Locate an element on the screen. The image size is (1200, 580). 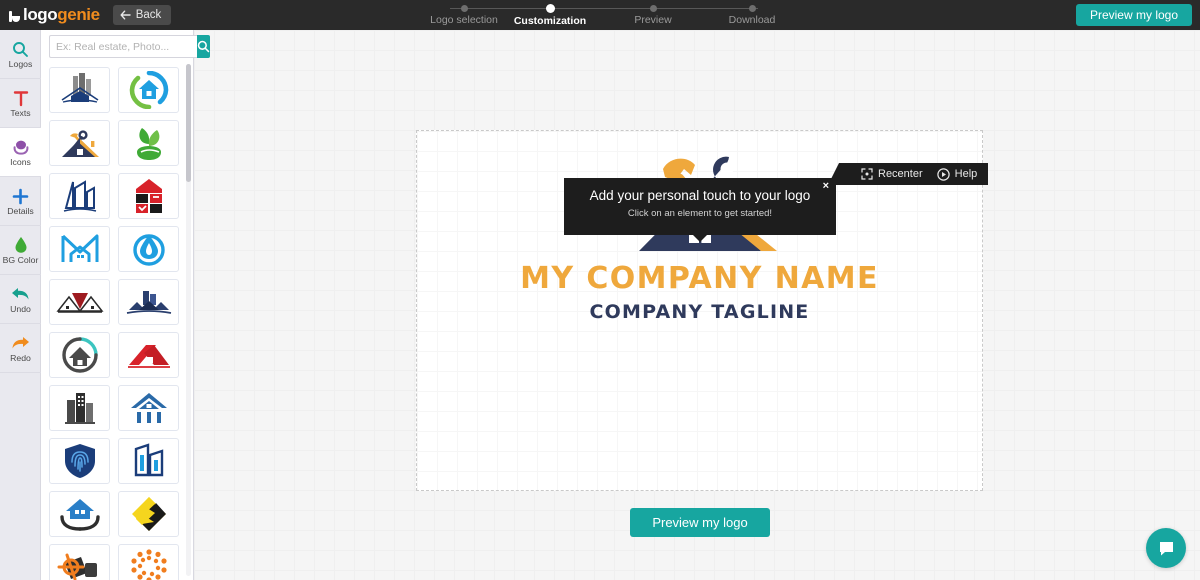
back-button-label: Back is located at coordinates (148, 15).